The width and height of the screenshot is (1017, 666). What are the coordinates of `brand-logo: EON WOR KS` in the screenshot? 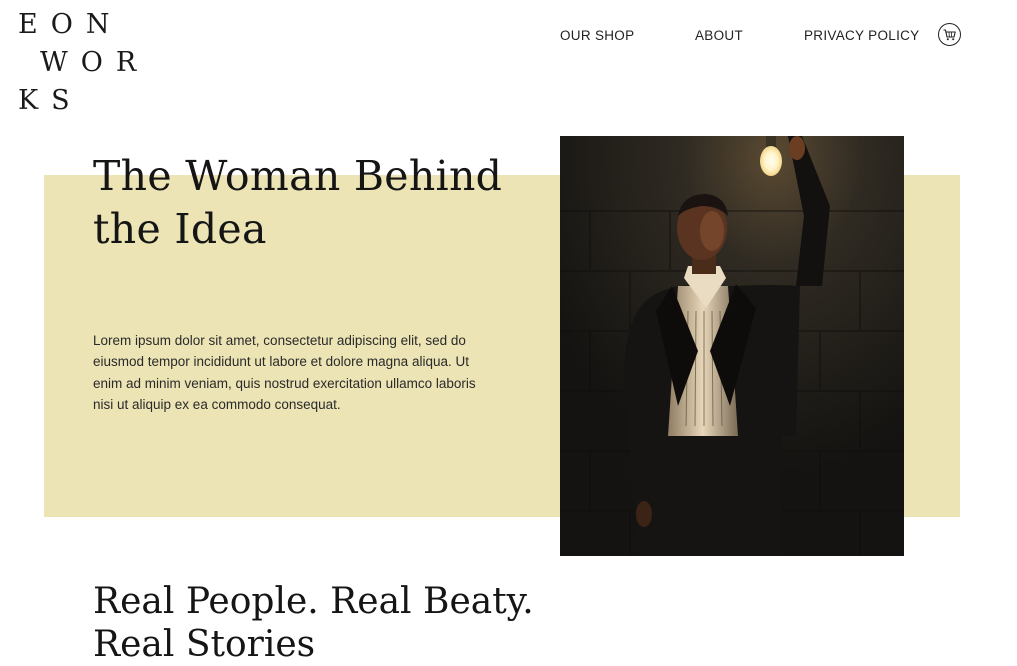 It's located at (83, 63).